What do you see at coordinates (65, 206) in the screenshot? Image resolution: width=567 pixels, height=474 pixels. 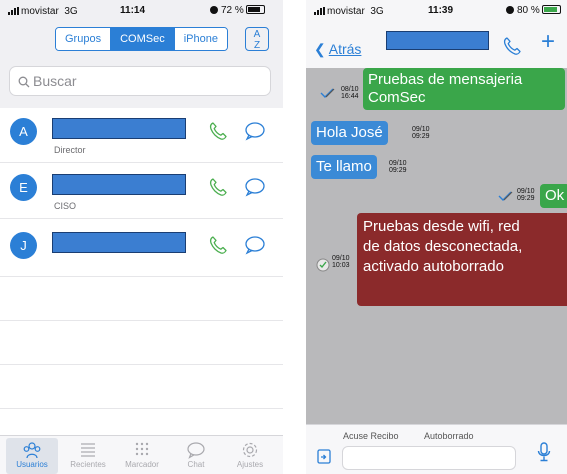 I see `contact-role: CISO` at bounding box center [65, 206].